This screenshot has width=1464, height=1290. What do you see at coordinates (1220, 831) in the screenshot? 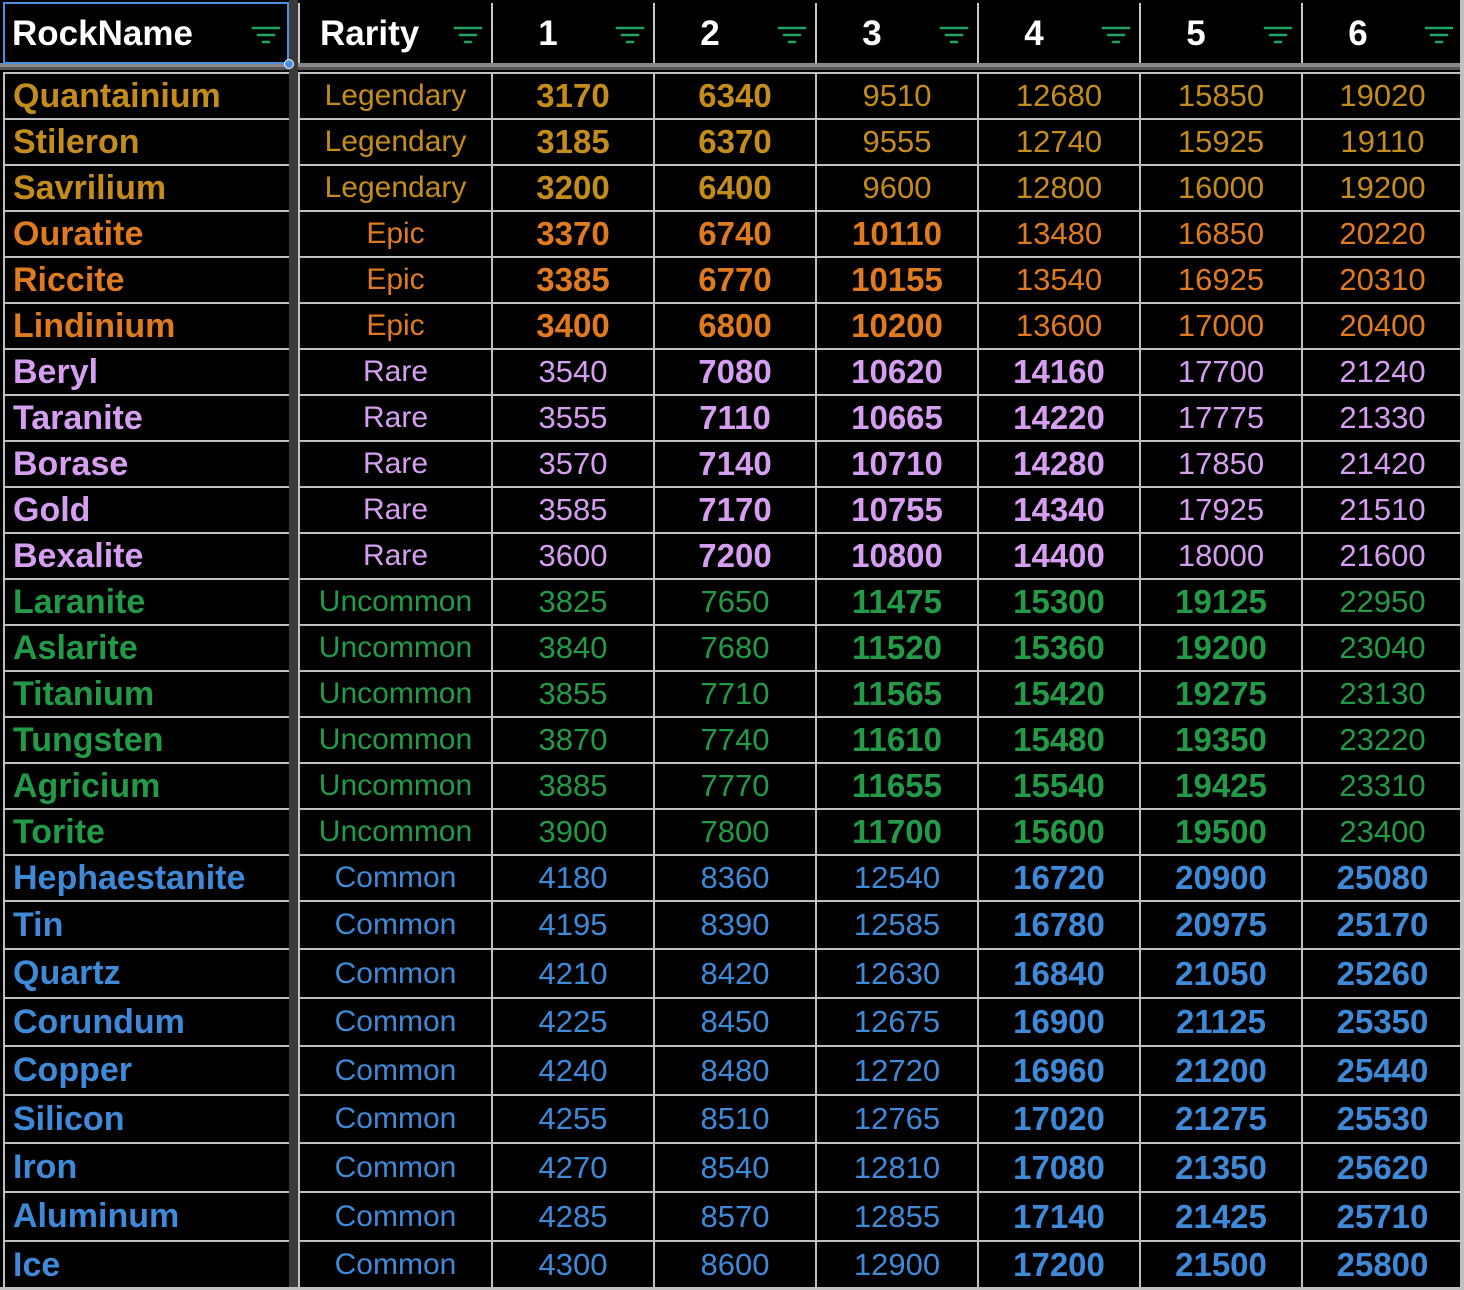
I see `value-cell: 19500` at bounding box center [1220, 831].